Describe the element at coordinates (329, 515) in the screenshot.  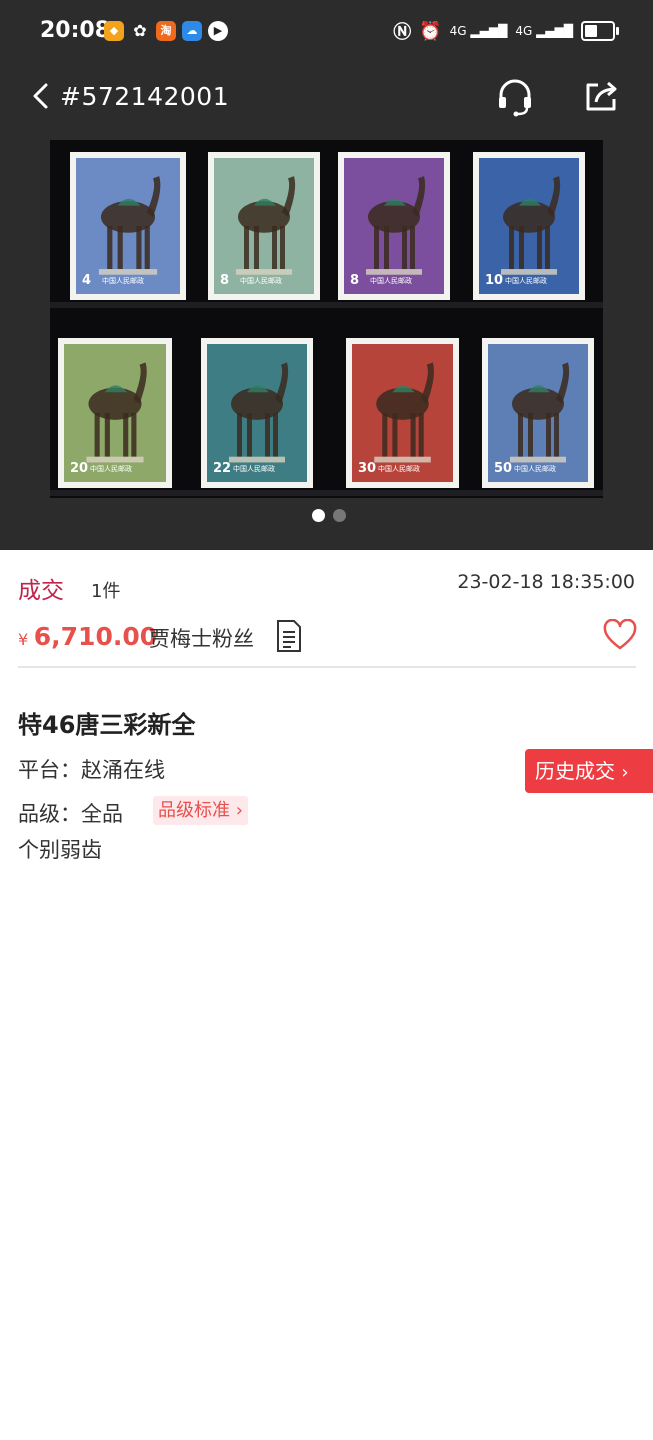
I see `gallery-pagination` at that location.